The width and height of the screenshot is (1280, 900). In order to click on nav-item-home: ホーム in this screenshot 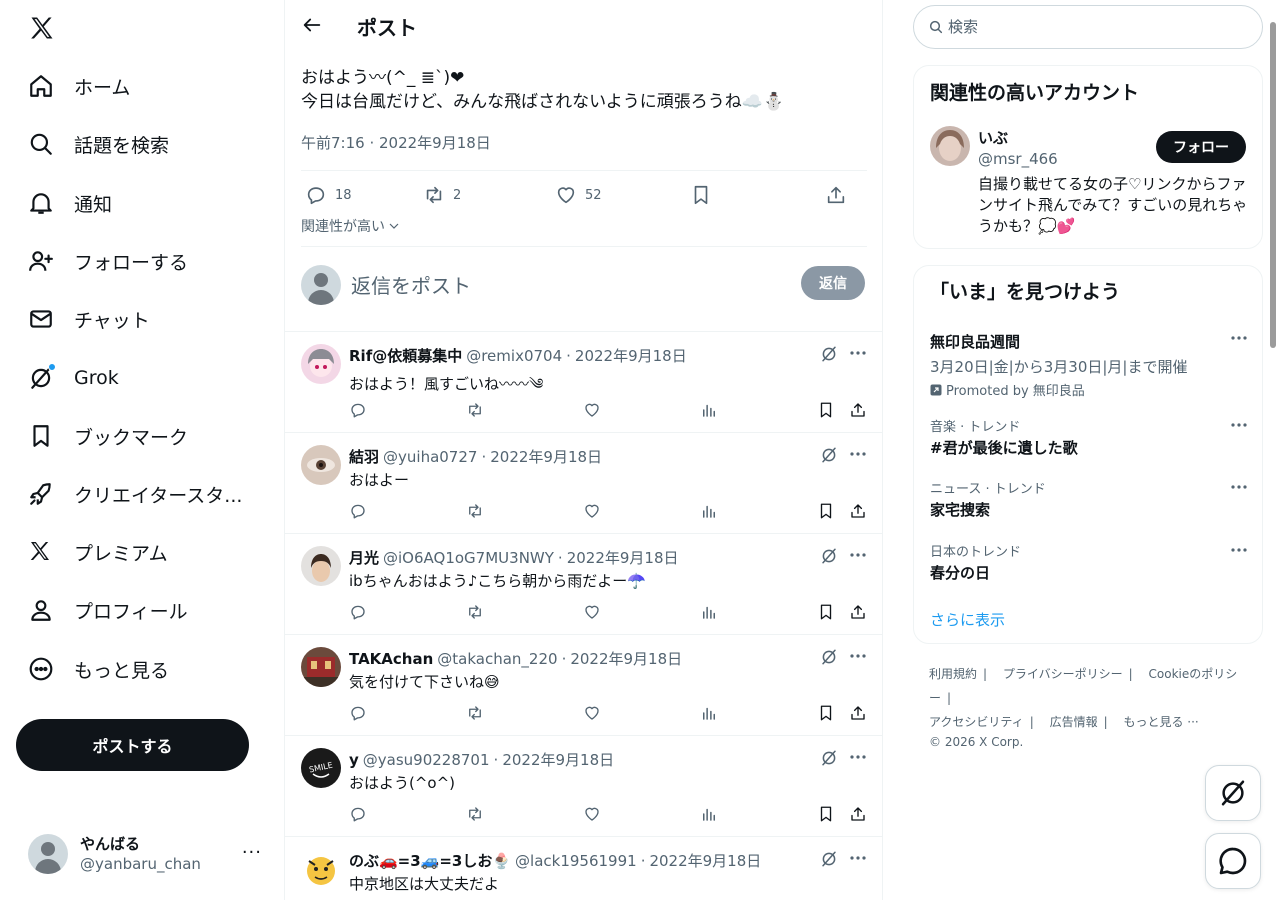, I will do `click(79, 86)`.